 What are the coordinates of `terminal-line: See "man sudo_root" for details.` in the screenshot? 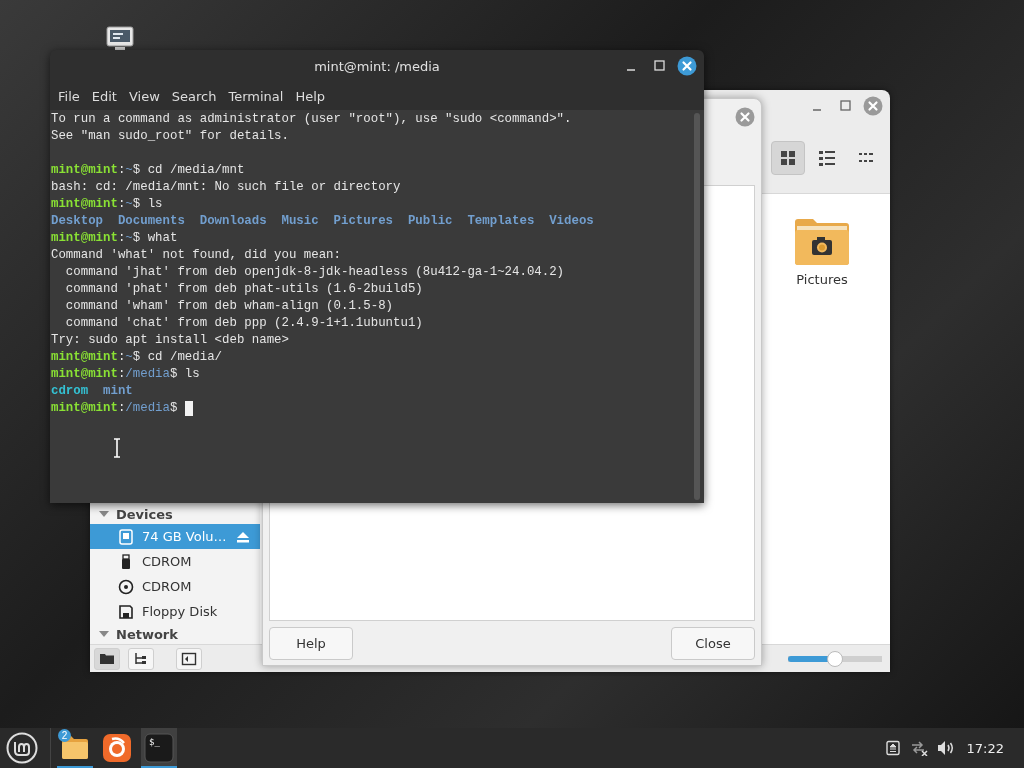 It's located at (170, 136).